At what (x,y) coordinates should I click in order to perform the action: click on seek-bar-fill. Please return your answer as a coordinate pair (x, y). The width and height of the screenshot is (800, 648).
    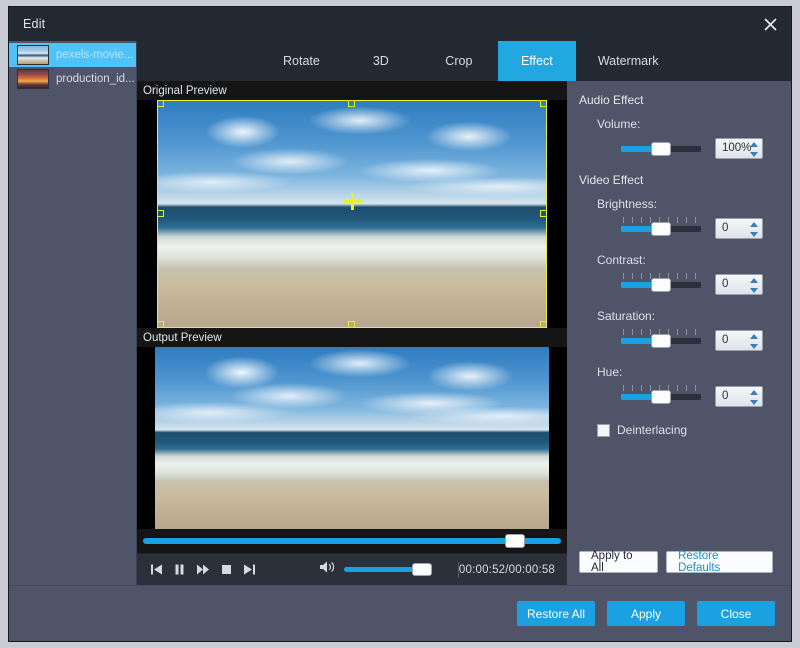
    Looking at the image, I should click on (352, 541).